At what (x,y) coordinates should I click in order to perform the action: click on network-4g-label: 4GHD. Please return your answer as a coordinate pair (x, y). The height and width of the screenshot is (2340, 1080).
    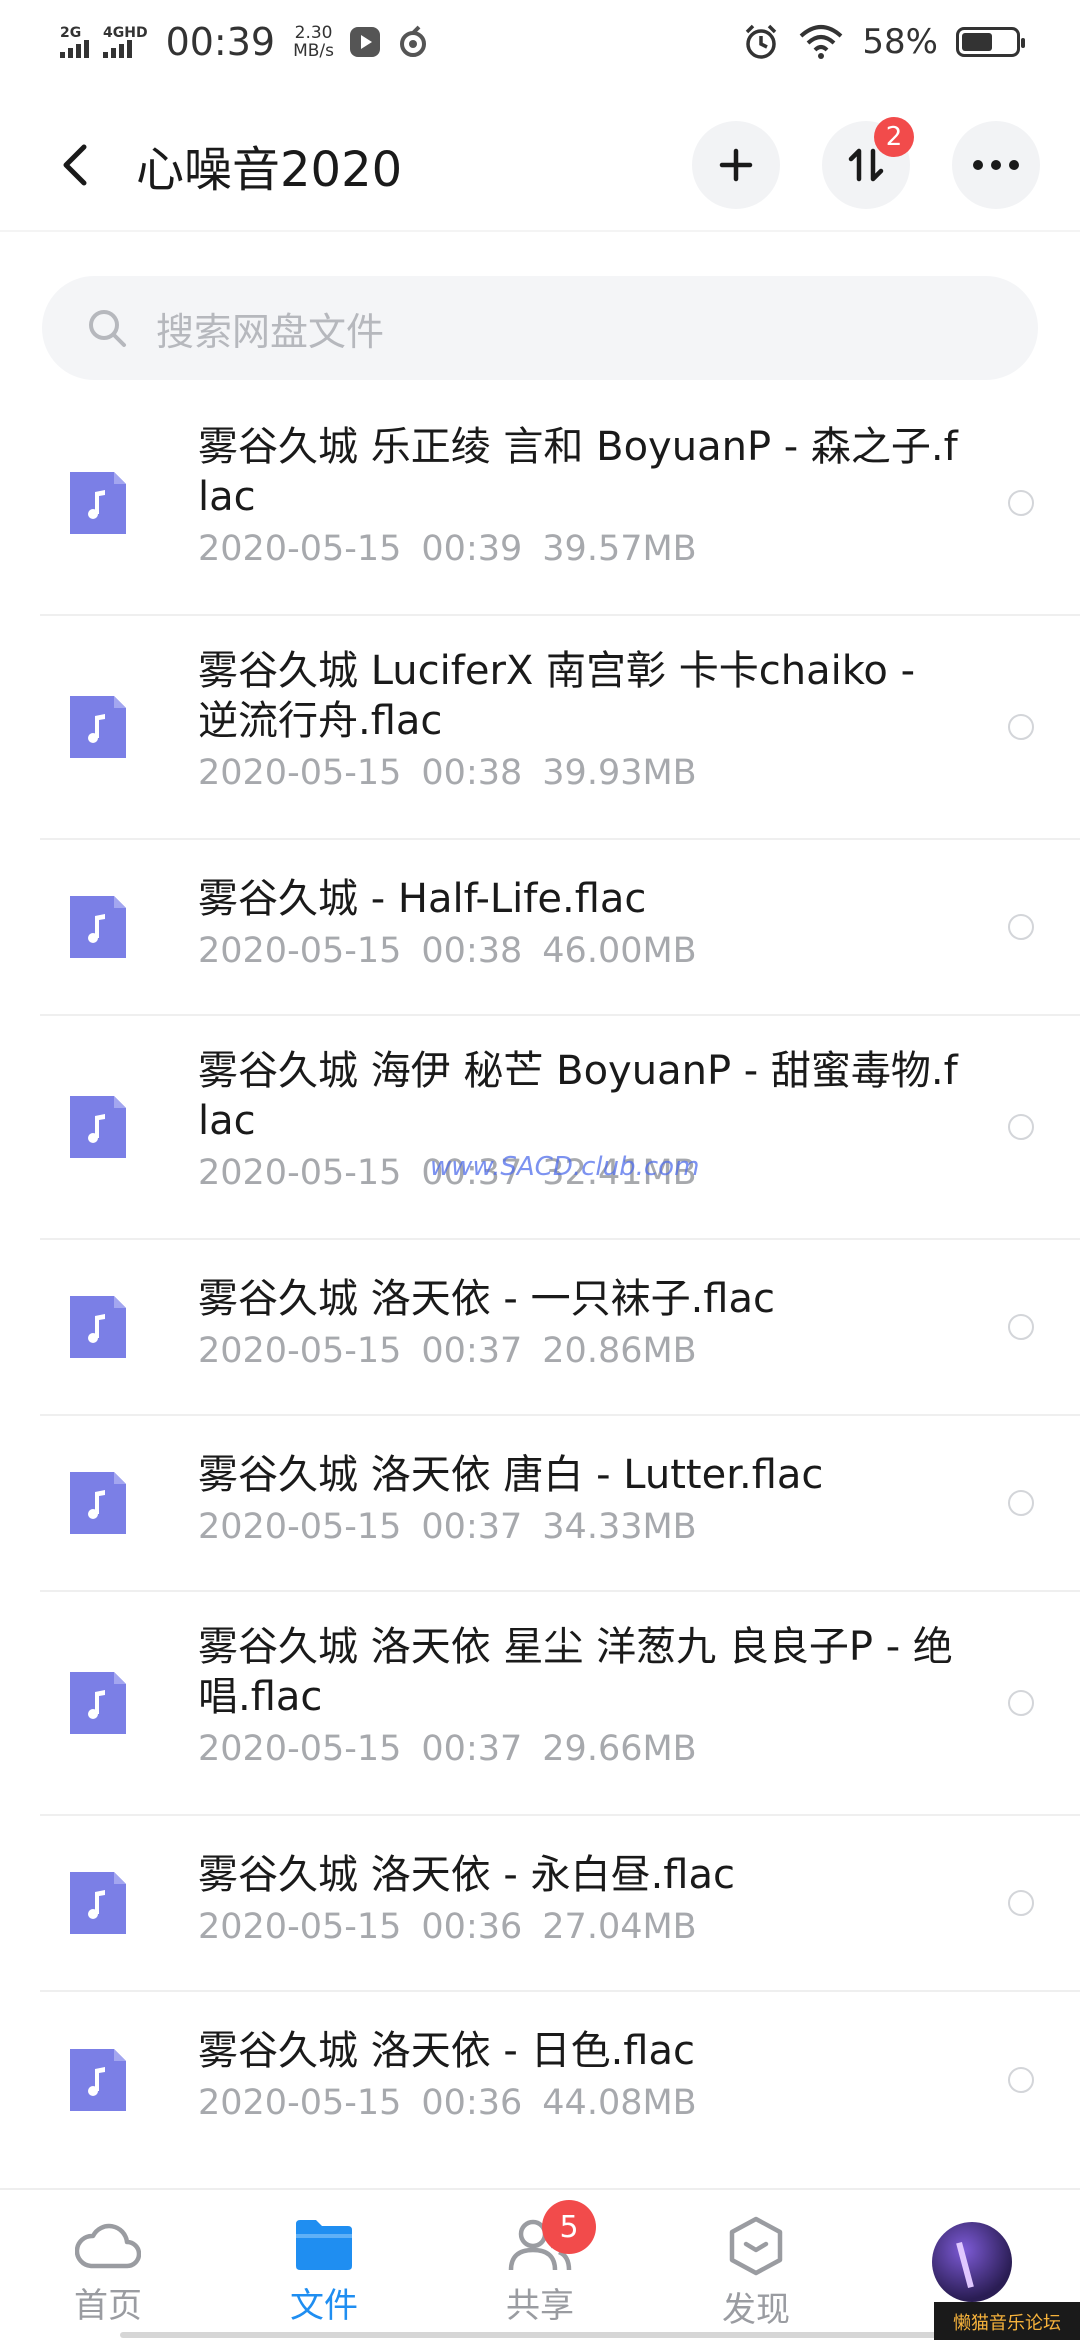
    Looking at the image, I should click on (125, 33).